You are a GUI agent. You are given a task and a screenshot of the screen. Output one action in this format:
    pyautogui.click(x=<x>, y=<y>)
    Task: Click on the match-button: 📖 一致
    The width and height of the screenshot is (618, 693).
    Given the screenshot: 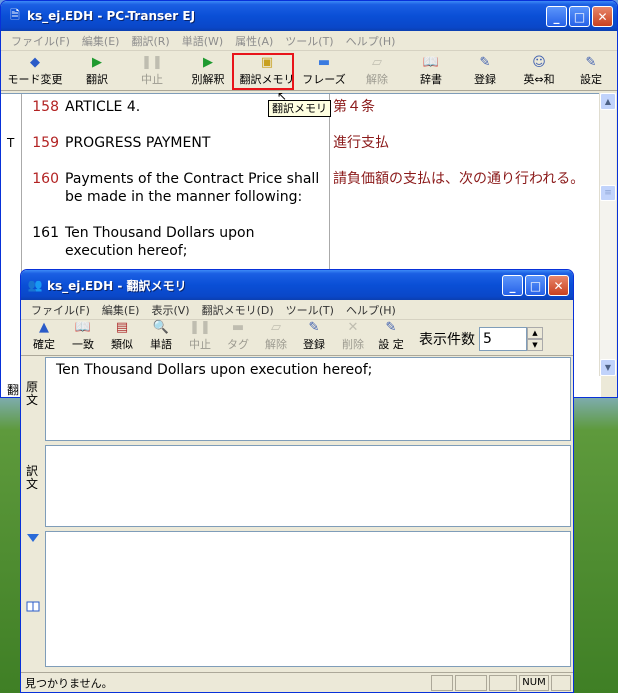 What is the action you would take?
    pyautogui.click(x=83, y=337)
    